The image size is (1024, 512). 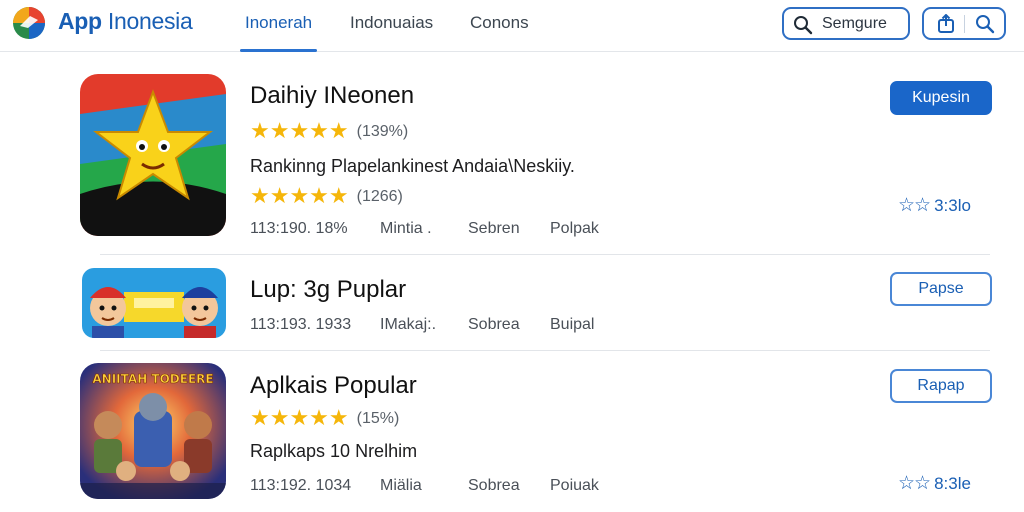 What do you see at coordinates (572, 324) in the screenshot?
I see `meta-tag: Buipal` at bounding box center [572, 324].